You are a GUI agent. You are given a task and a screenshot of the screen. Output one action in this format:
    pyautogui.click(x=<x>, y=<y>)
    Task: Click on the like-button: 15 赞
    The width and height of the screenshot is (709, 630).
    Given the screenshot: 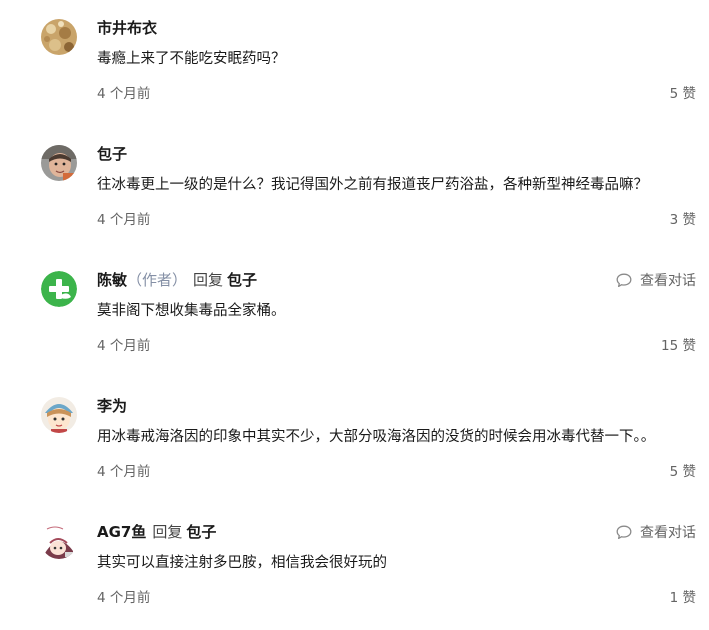 What is the action you would take?
    pyautogui.click(x=678, y=346)
    